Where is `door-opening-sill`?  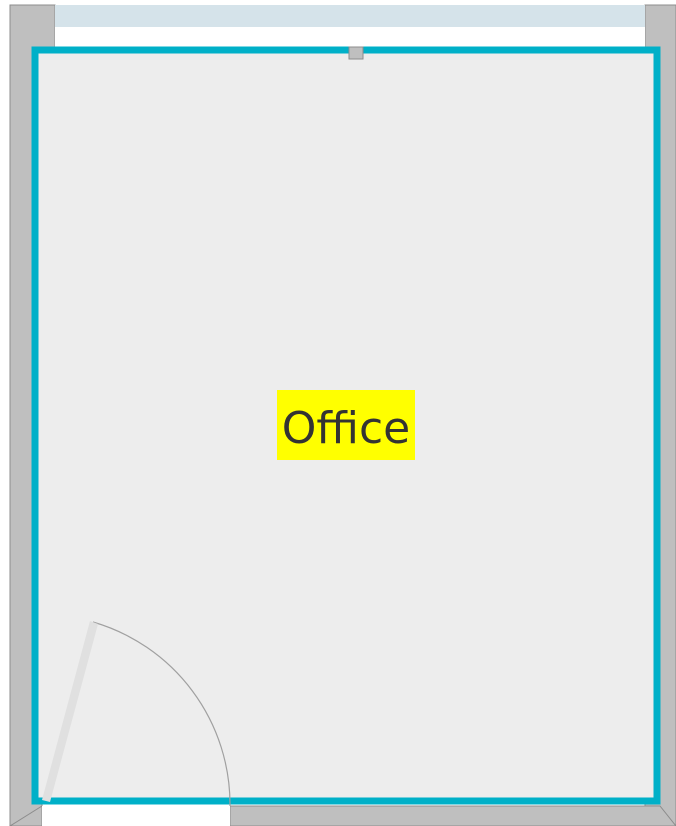 door-opening-sill is located at coordinates (136, 816).